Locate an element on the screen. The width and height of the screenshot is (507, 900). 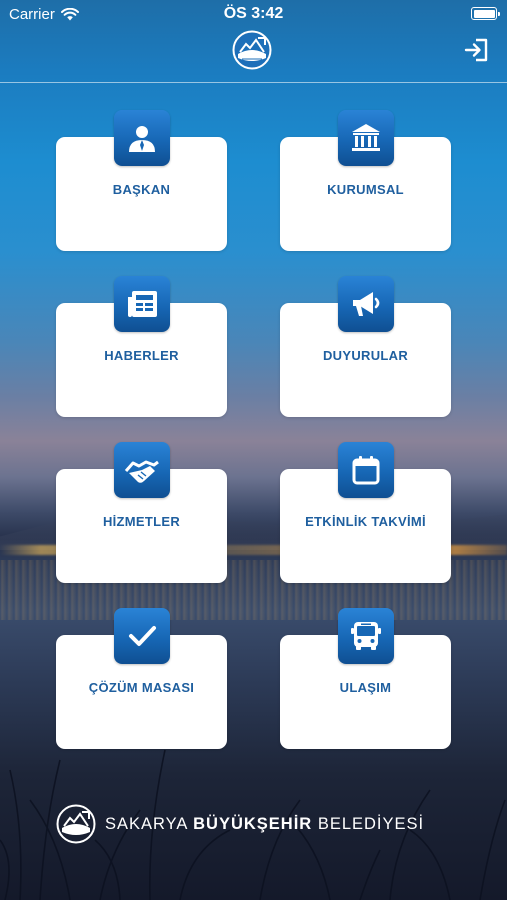
bus-icon is located at coordinates (366, 636).